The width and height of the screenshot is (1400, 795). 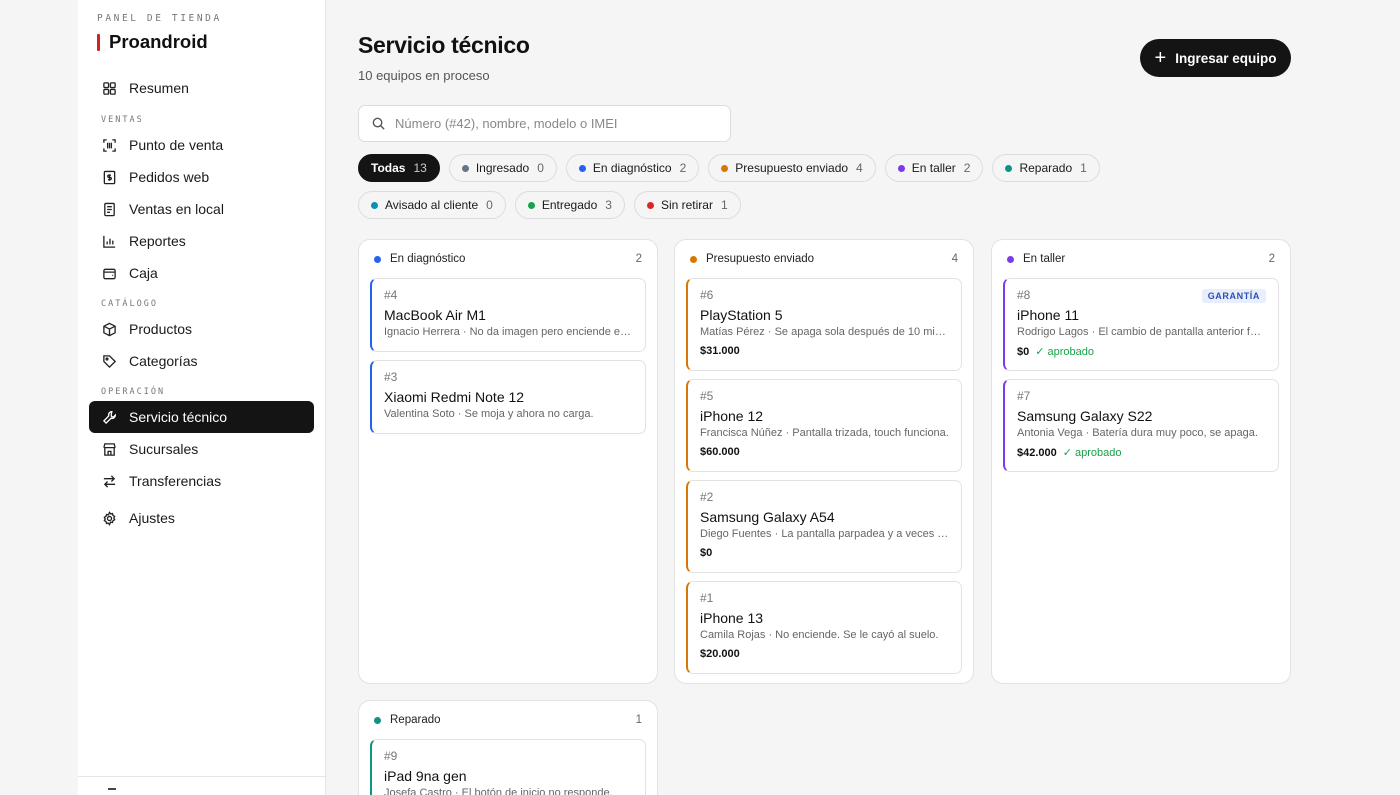 I want to click on sidebar-footer-icon, so click(x=112, y=790).